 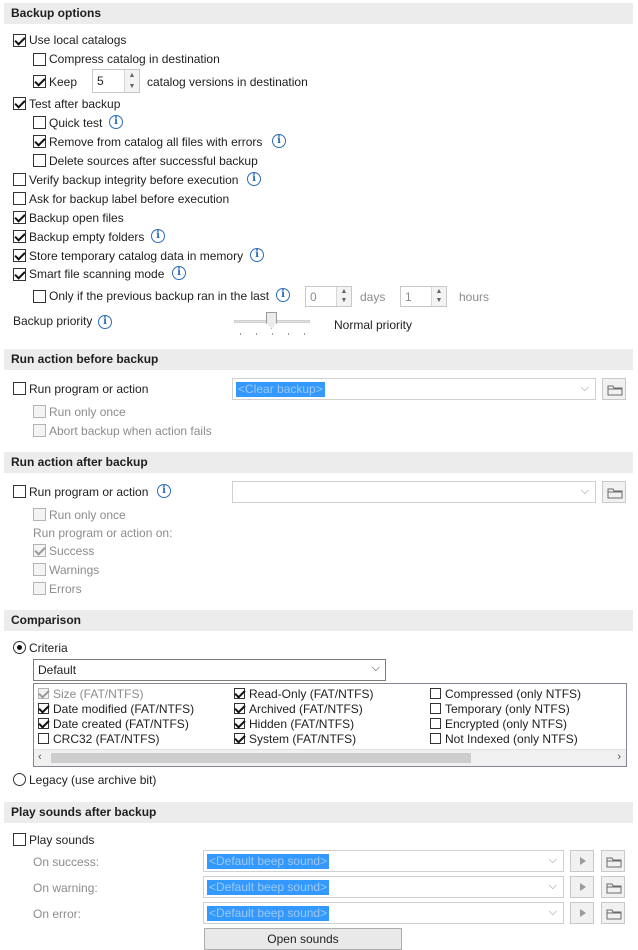 What do you see at coordinates (39, 514) in the screenshot?
I see `after-run-only-once-checkbox` at bounding box center [39, 514].